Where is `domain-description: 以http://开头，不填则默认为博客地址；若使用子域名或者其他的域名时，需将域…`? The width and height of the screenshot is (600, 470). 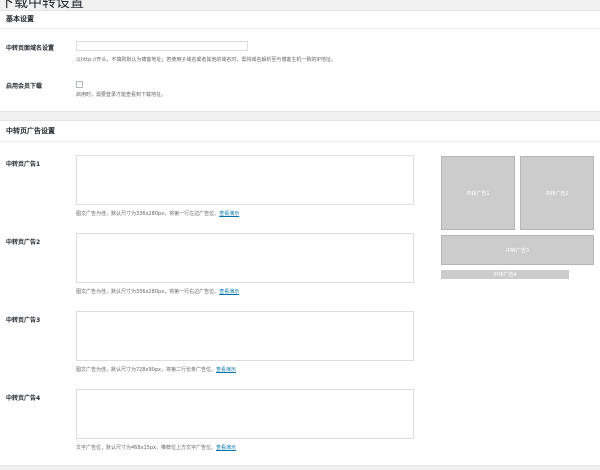 domain-description: 以http://开头，不填则默认为博客地址；若使用子域名或者其他的域名时，需将域… is located at coordinates (206, 60).